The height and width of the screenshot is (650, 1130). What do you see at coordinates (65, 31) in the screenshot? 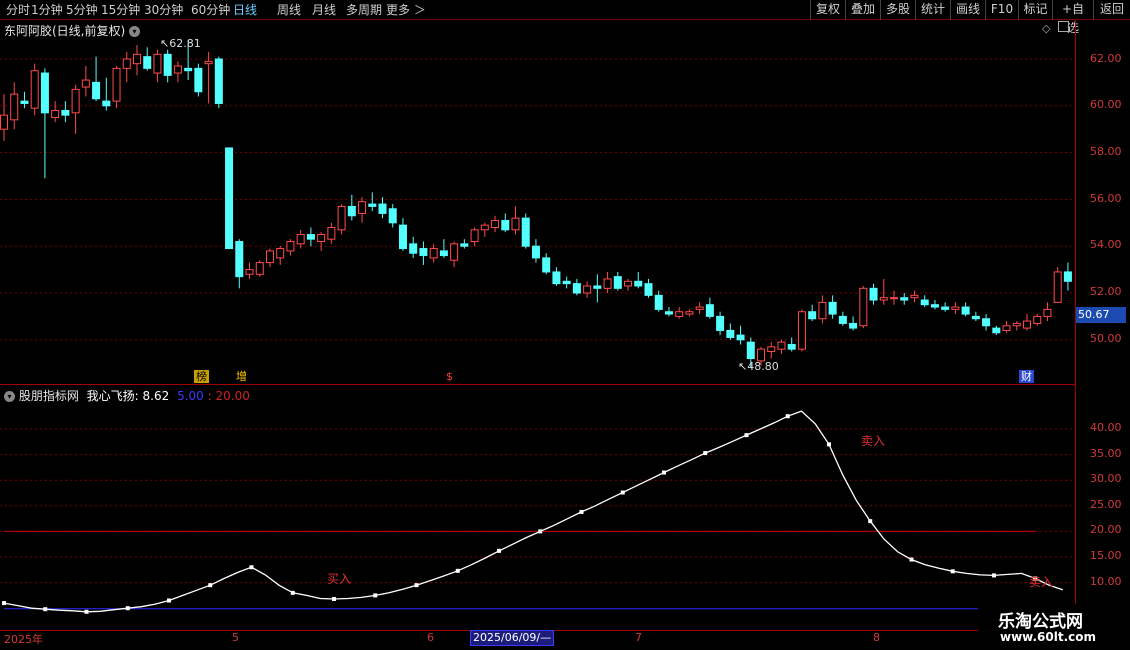
I see `stock-title: 东阿阿胶(日线,前复权)` at bounding box center [65, 31].